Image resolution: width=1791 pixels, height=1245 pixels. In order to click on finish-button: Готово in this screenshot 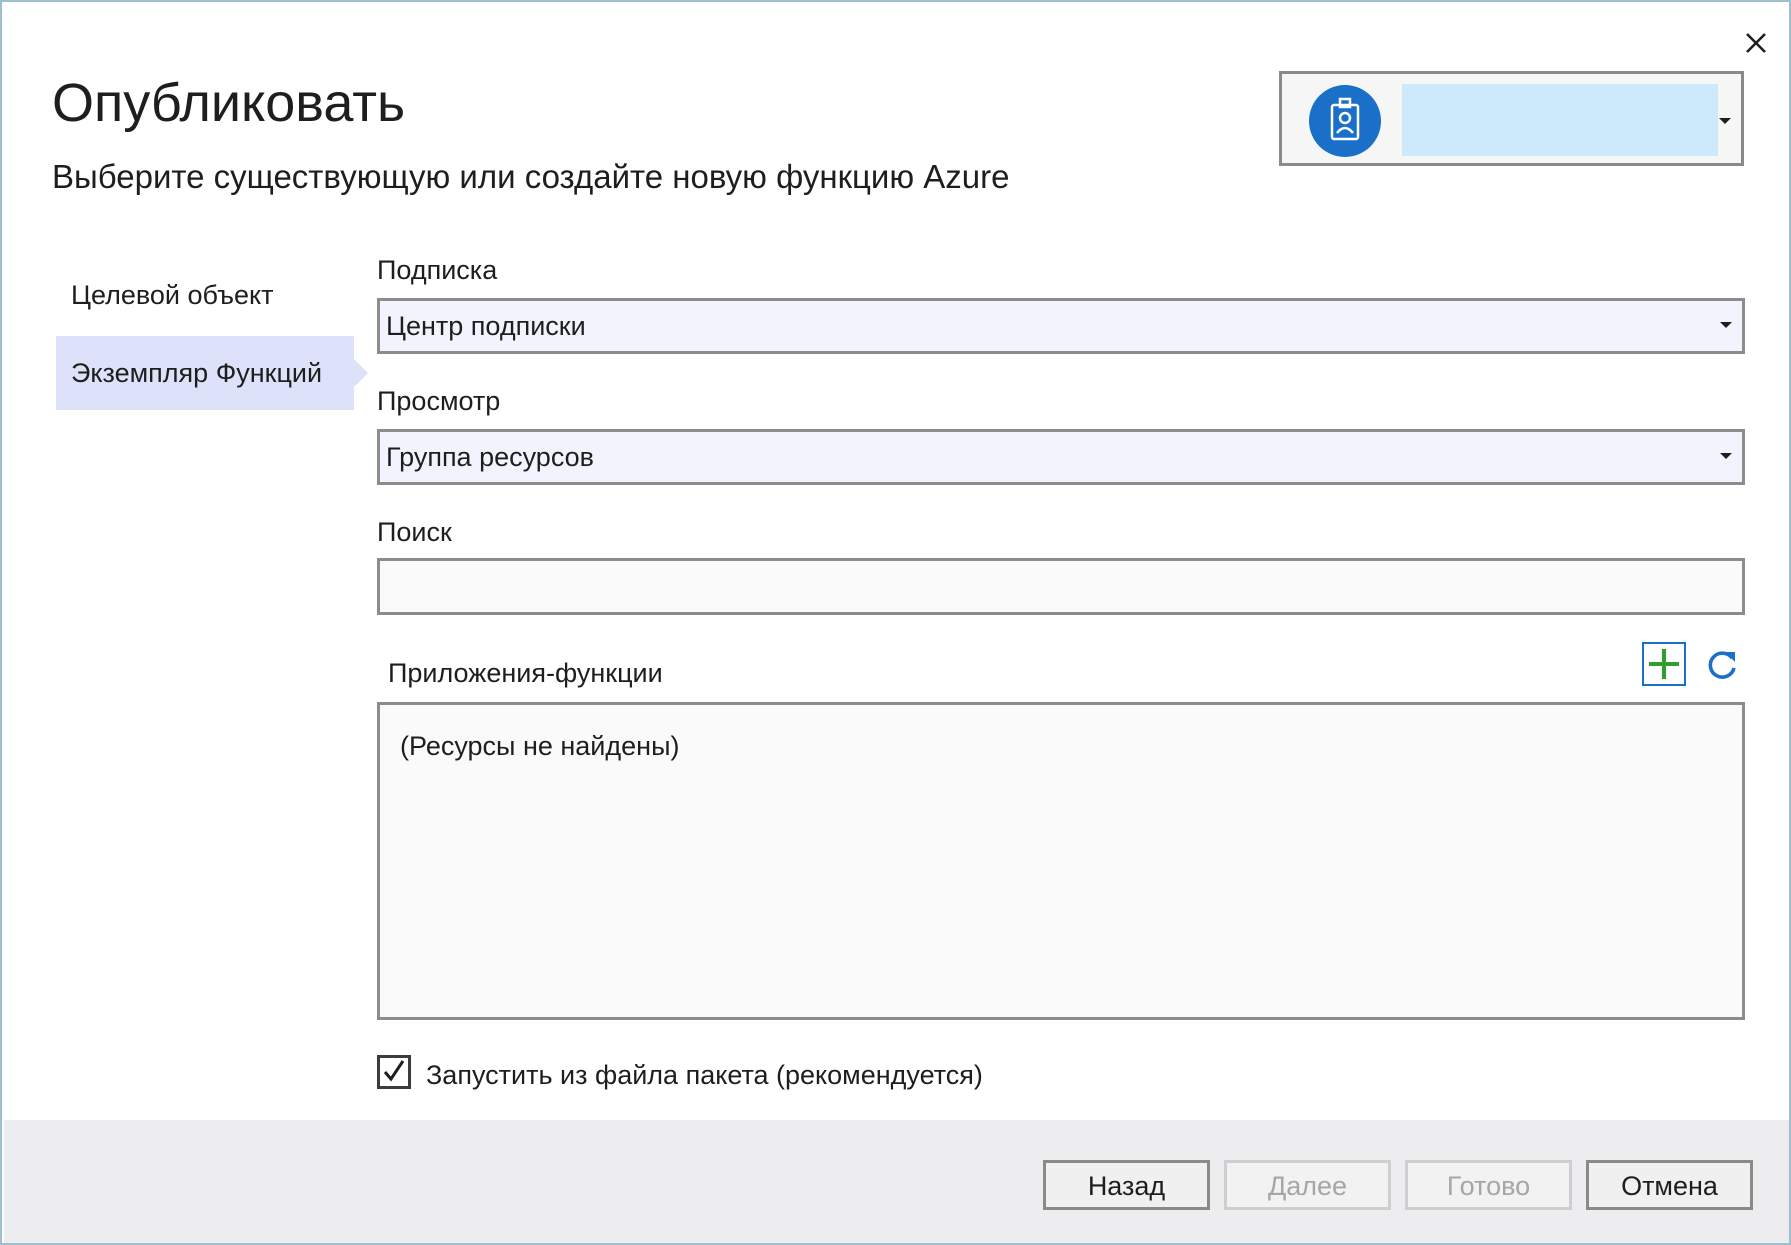, I will do `click(1488, 1185)`.